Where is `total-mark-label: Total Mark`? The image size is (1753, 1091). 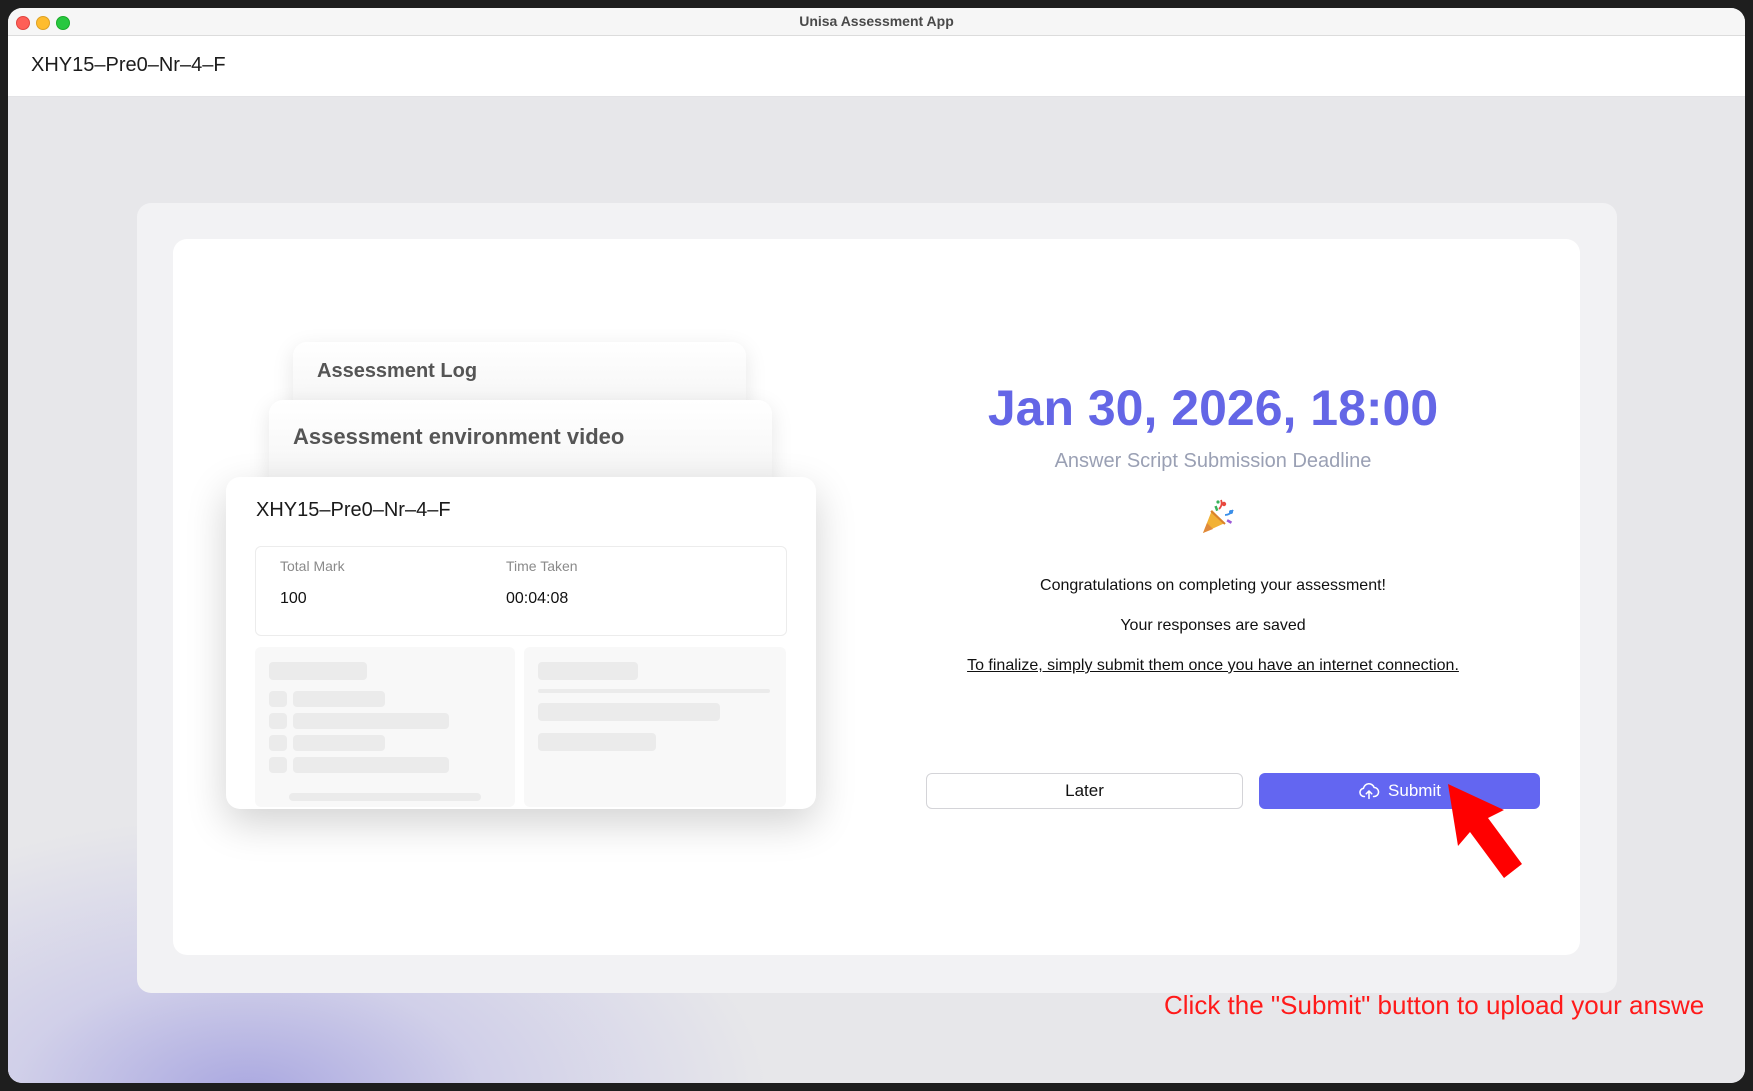
total-mark-label: Total Mark is located at coordinates (312, 566).